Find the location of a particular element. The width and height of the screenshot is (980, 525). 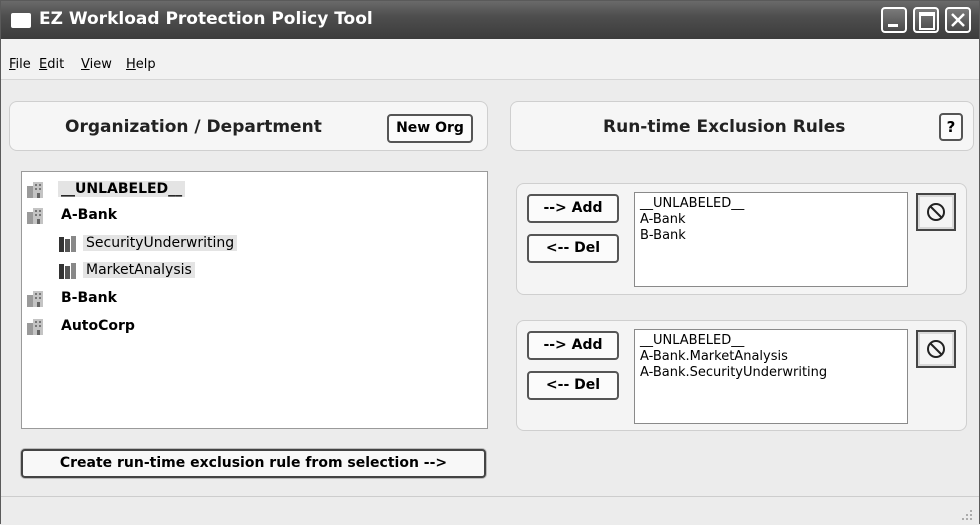

window-title: EZ Workload Protection Policy Tool is located at coordinates (206, 19).